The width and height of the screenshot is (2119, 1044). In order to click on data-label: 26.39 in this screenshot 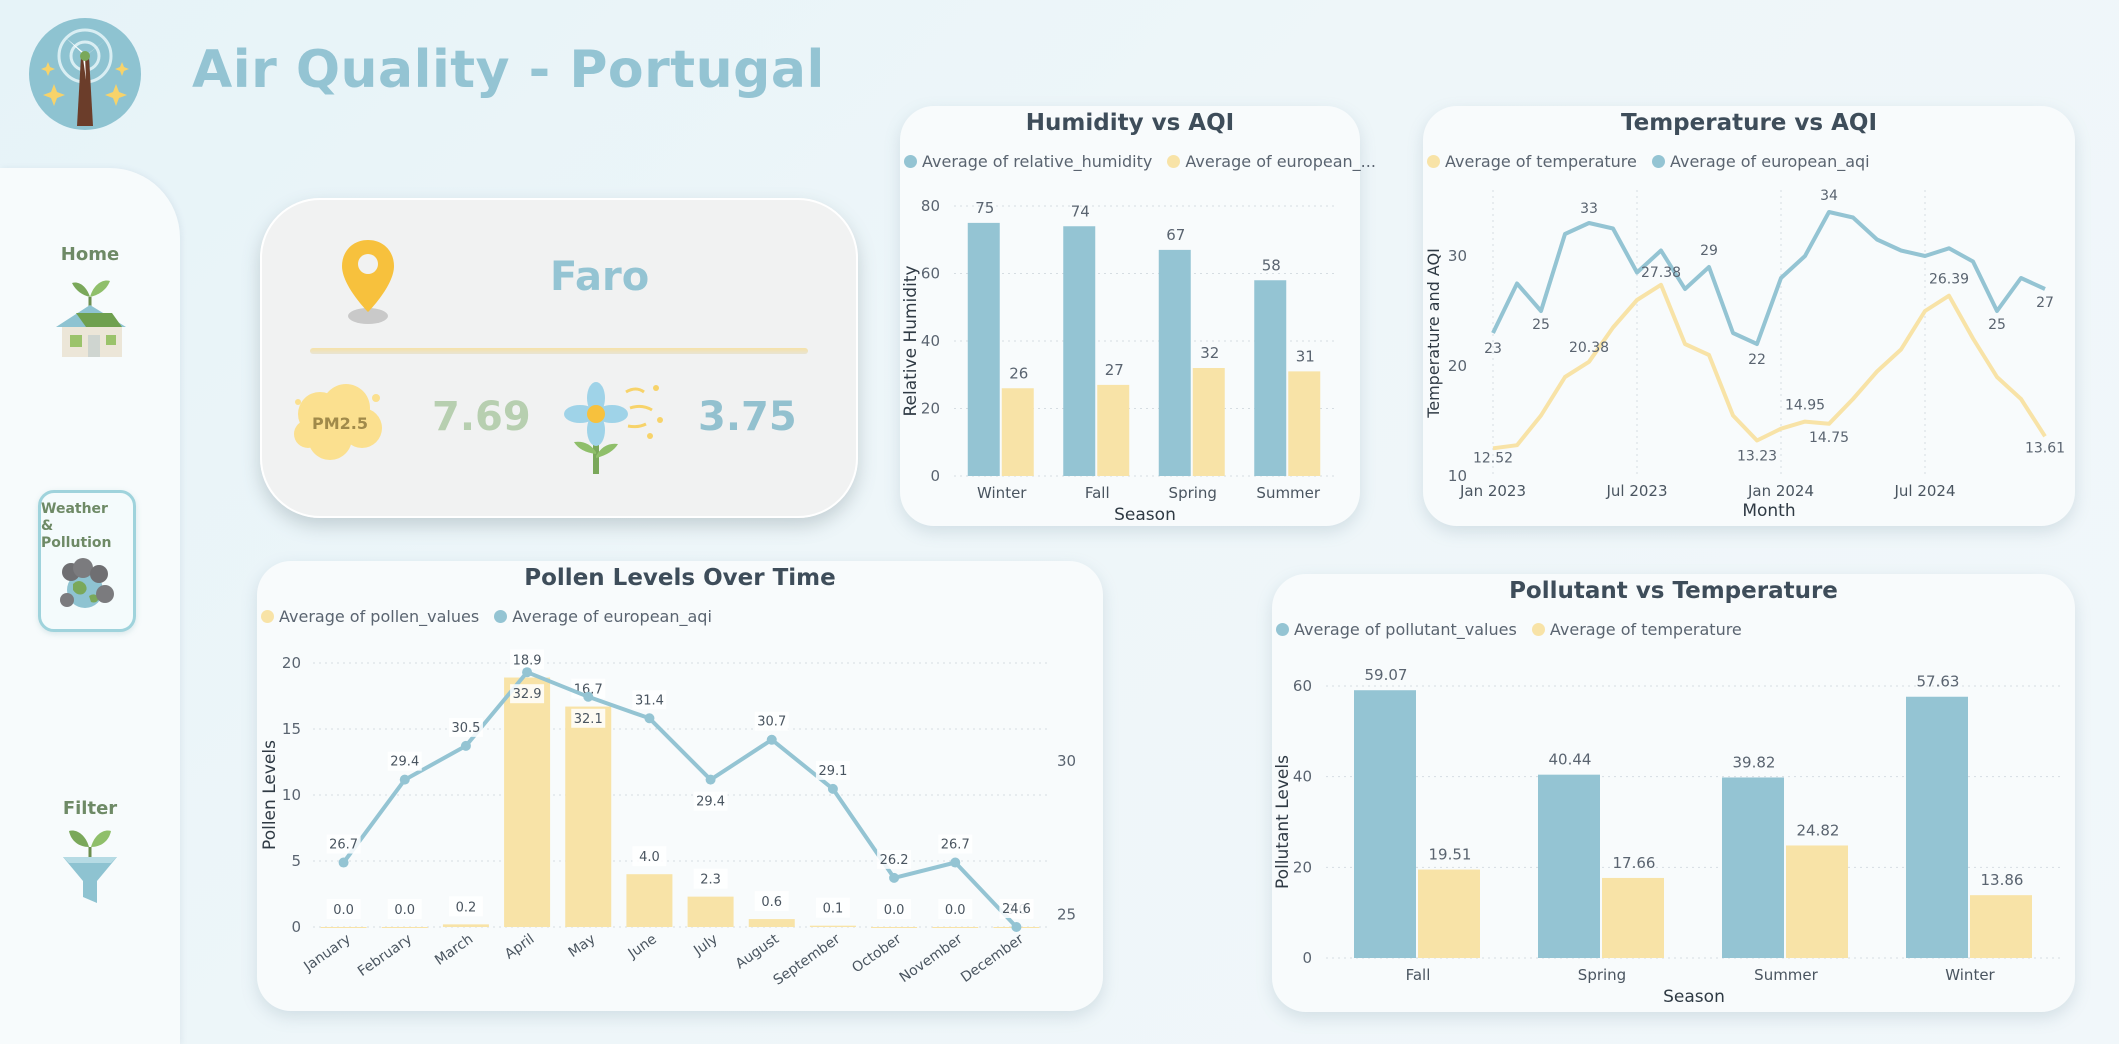, I will do `click(1949, 280)`.